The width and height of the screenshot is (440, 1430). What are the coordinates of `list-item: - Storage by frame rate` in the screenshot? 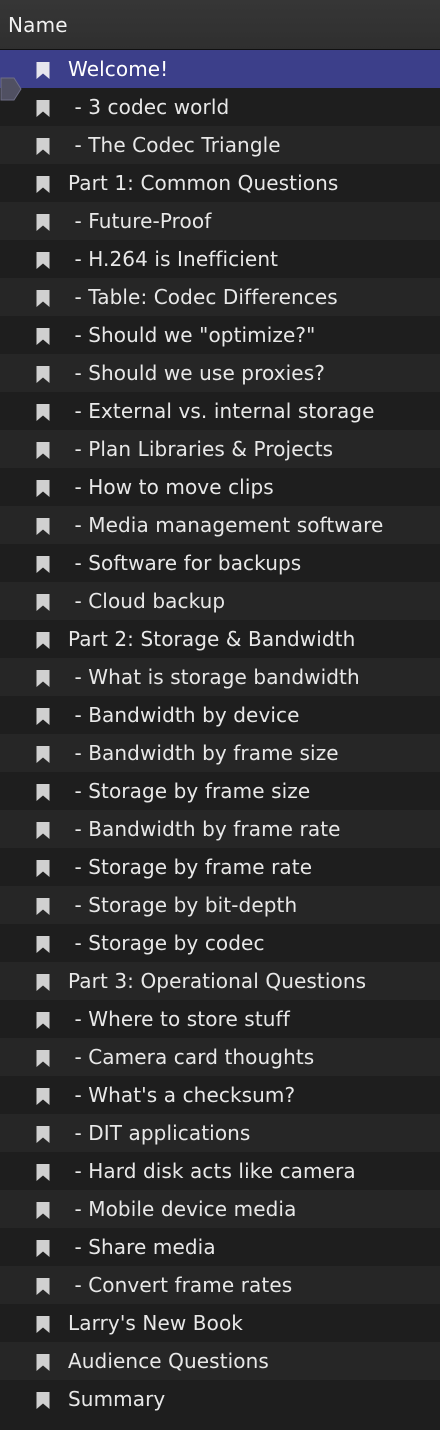 It's located at (220, 867).